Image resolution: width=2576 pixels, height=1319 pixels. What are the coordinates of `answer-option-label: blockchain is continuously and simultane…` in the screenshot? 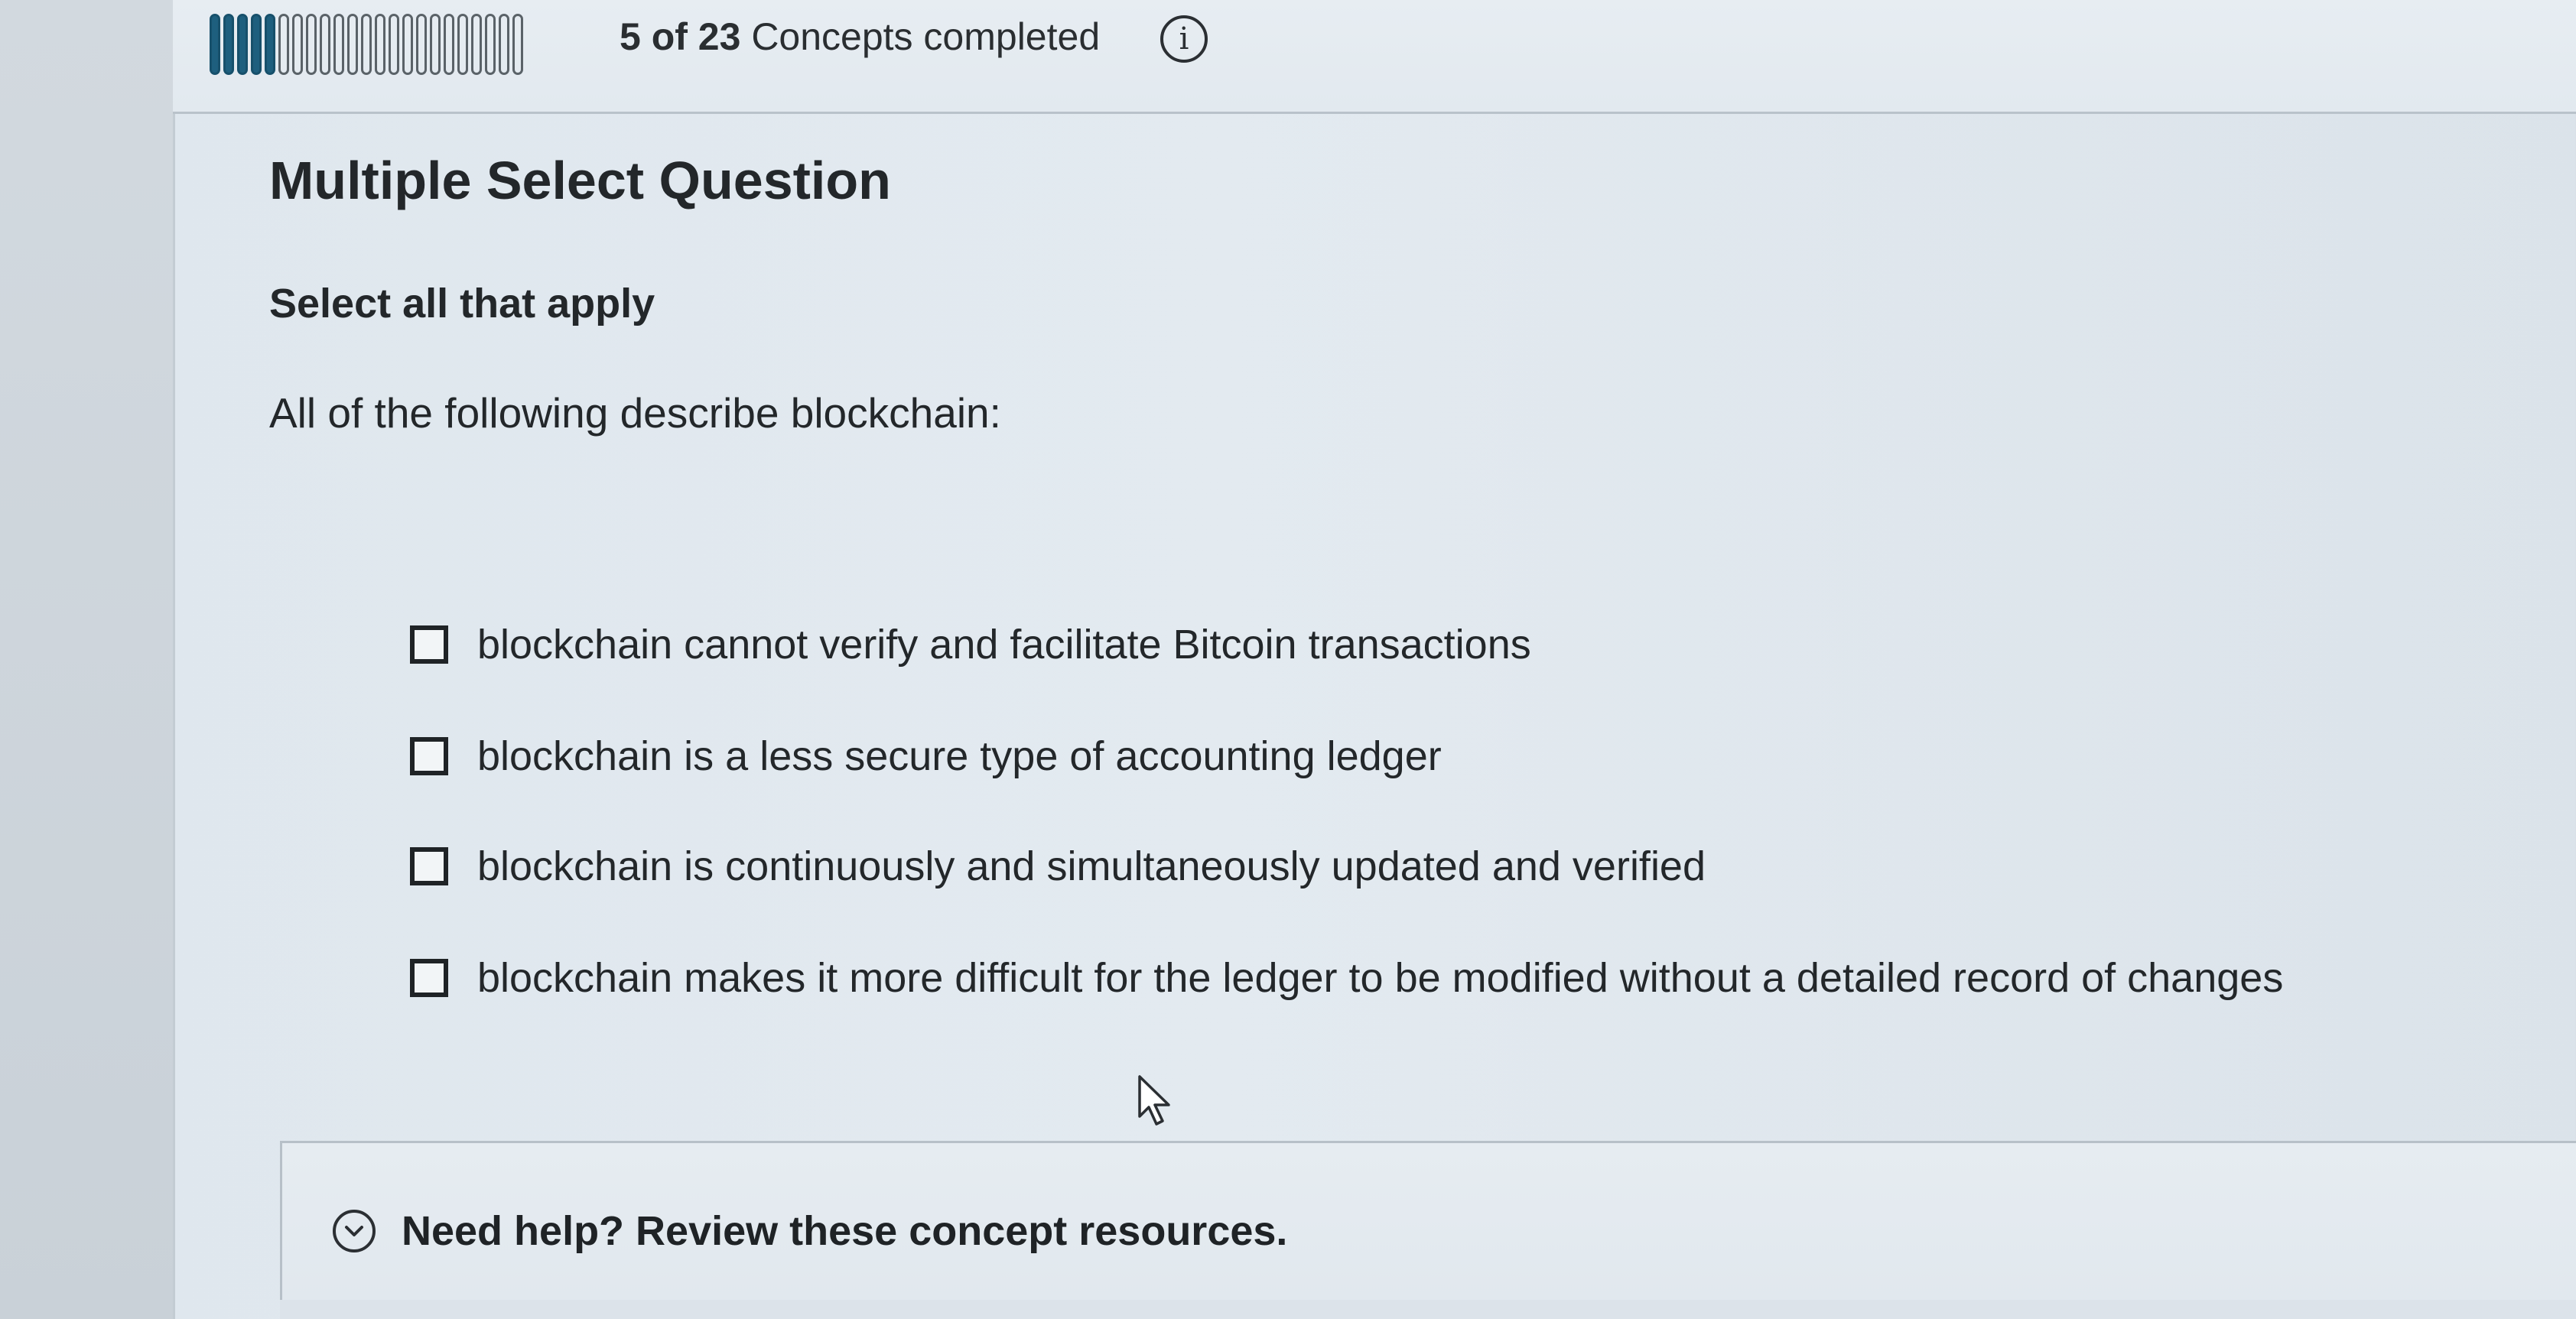 It's located at (1091, 866).